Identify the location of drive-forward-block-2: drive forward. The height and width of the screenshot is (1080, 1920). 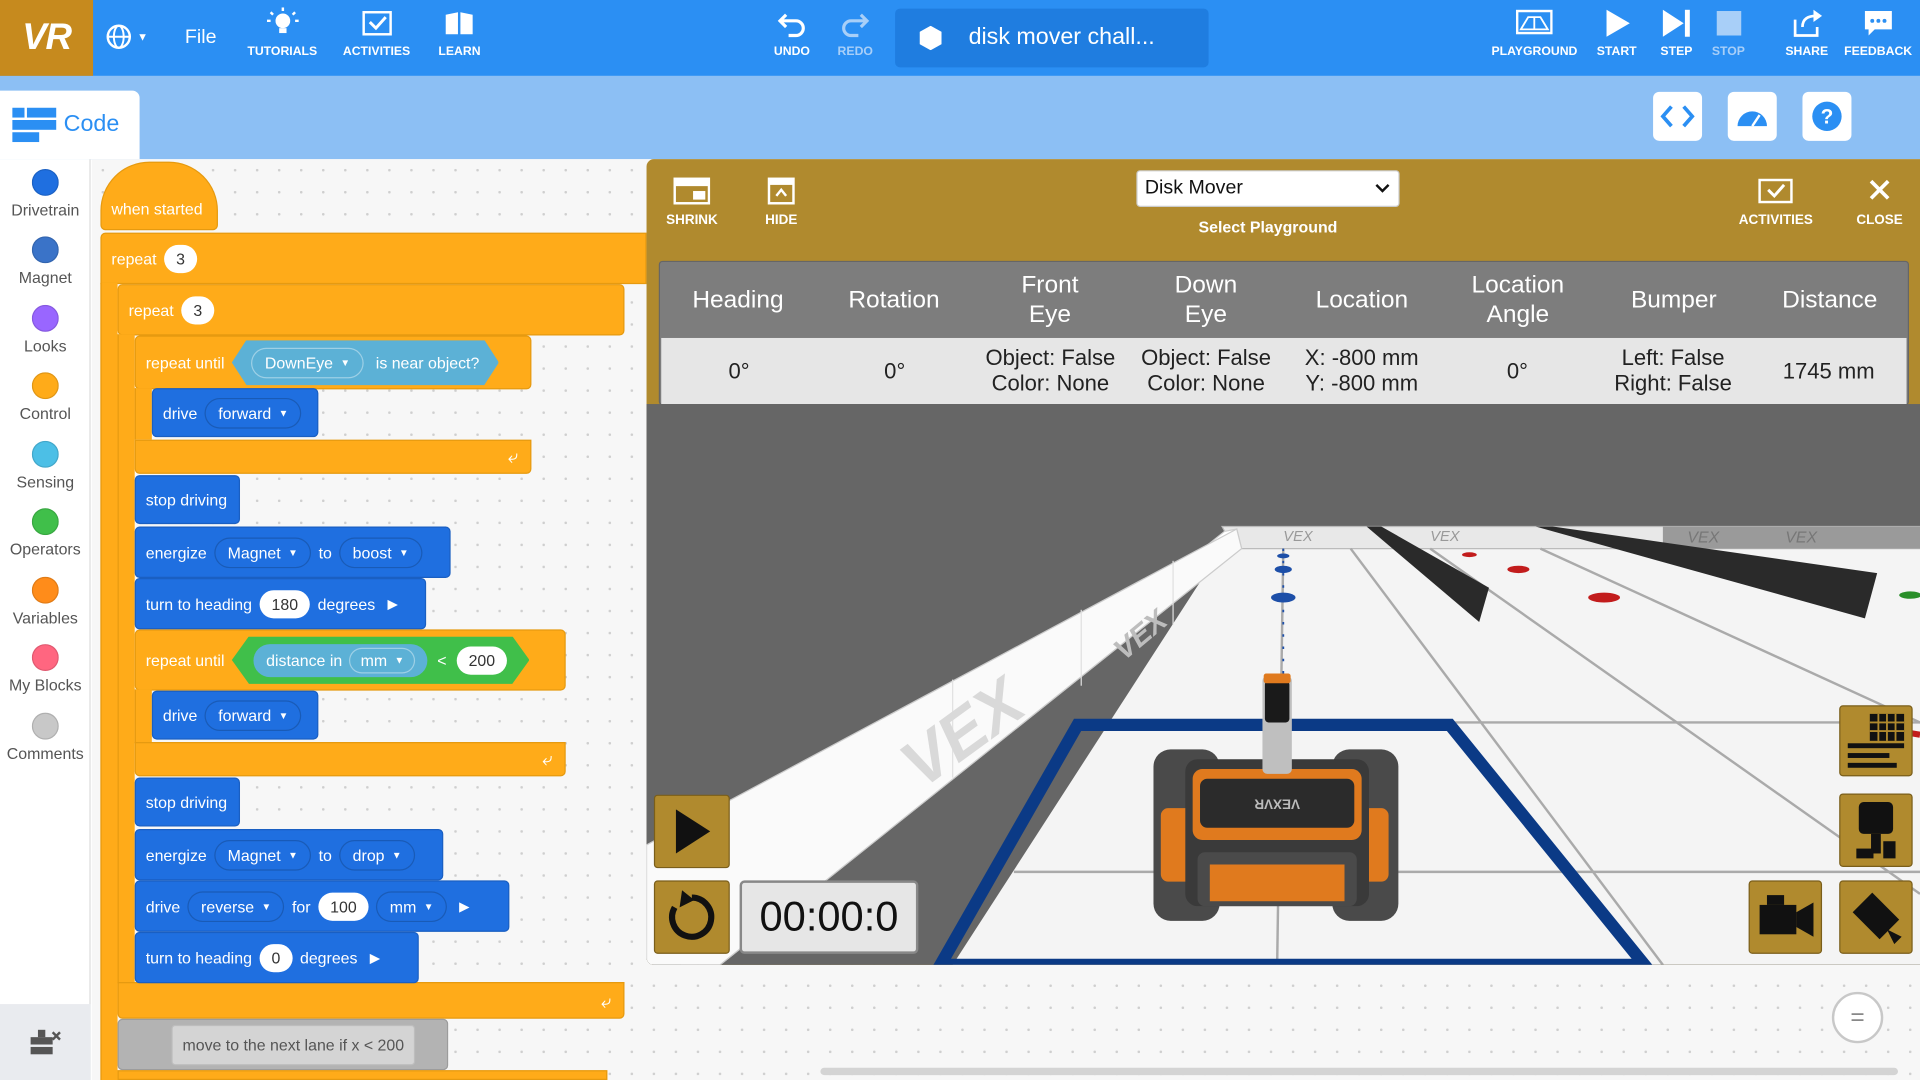
(235, 715).